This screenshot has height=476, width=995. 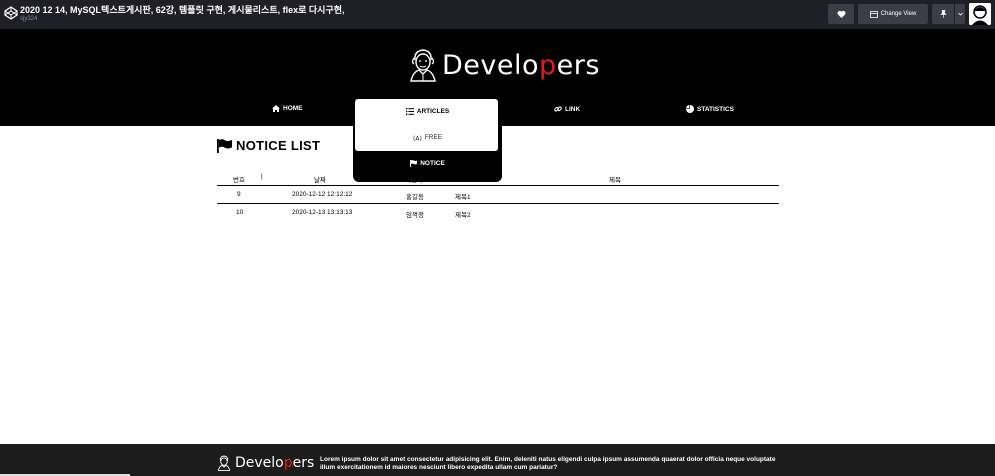 I want to click on svg-text: (A), so click(x=417, y=138).